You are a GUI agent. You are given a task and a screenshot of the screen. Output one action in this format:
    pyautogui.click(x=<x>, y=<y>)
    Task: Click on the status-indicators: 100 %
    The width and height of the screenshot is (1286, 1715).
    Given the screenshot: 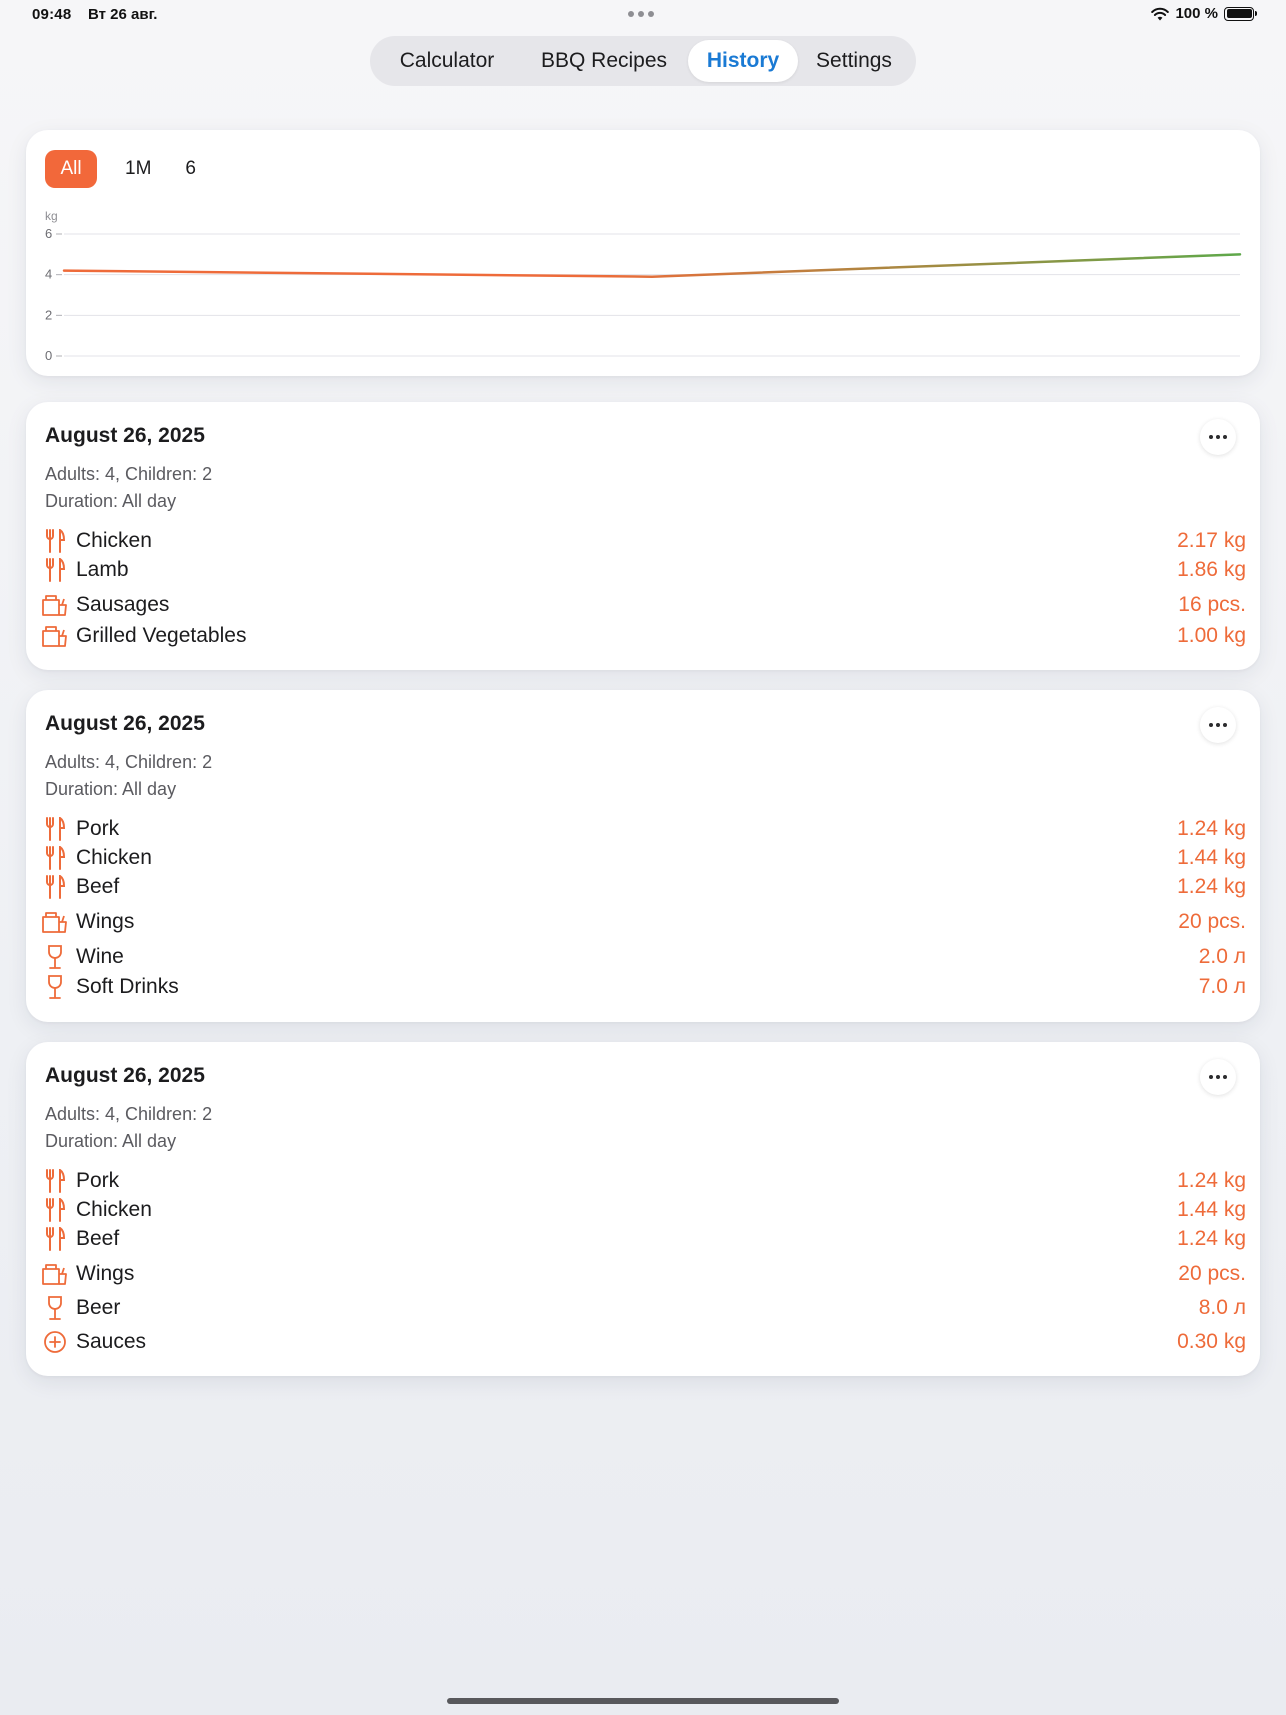 What is the action you would take?
    pyautogui.click(x=1204, y=13)
    